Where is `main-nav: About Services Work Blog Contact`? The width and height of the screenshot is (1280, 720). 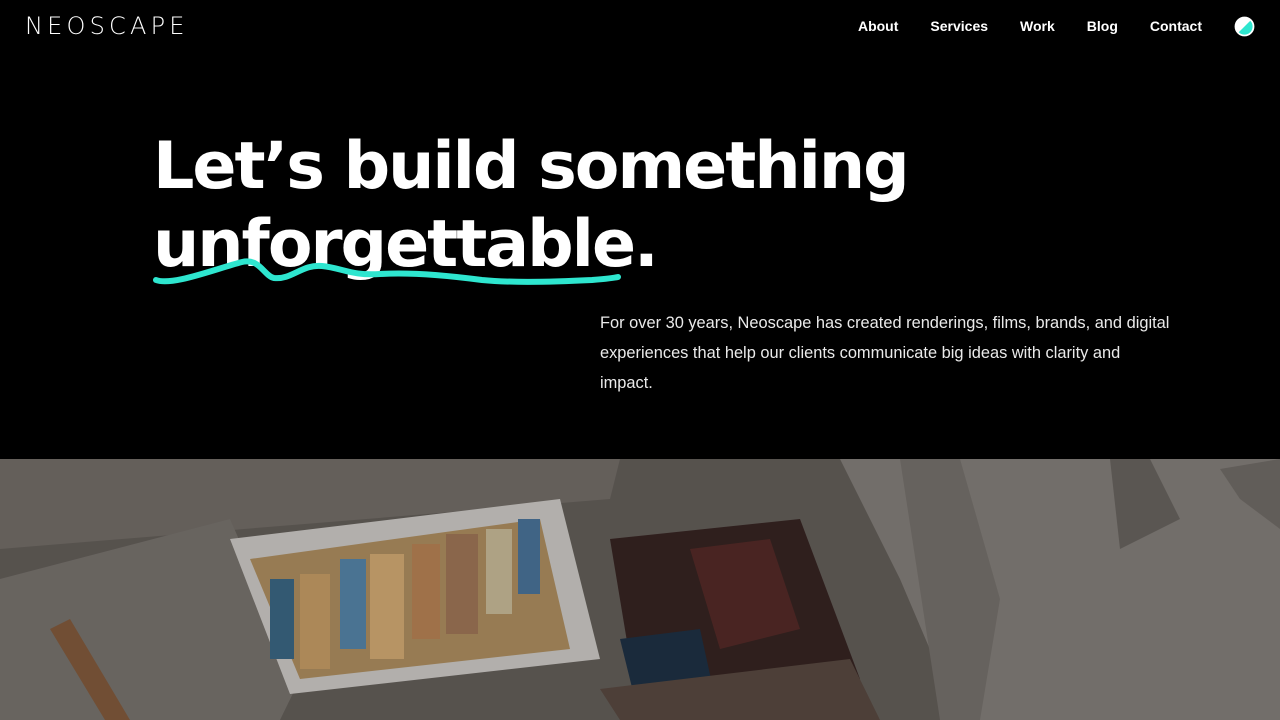
main-nav: About Services Work Blog Contact is located at coordinates (1030, 26).